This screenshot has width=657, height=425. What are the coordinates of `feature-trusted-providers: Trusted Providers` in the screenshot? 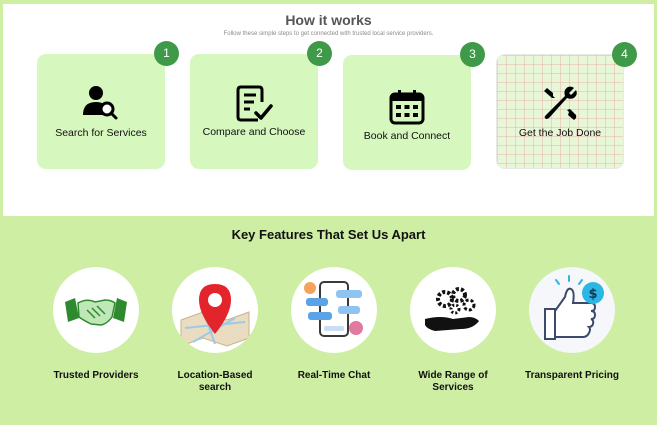 It's located at (96, 324).